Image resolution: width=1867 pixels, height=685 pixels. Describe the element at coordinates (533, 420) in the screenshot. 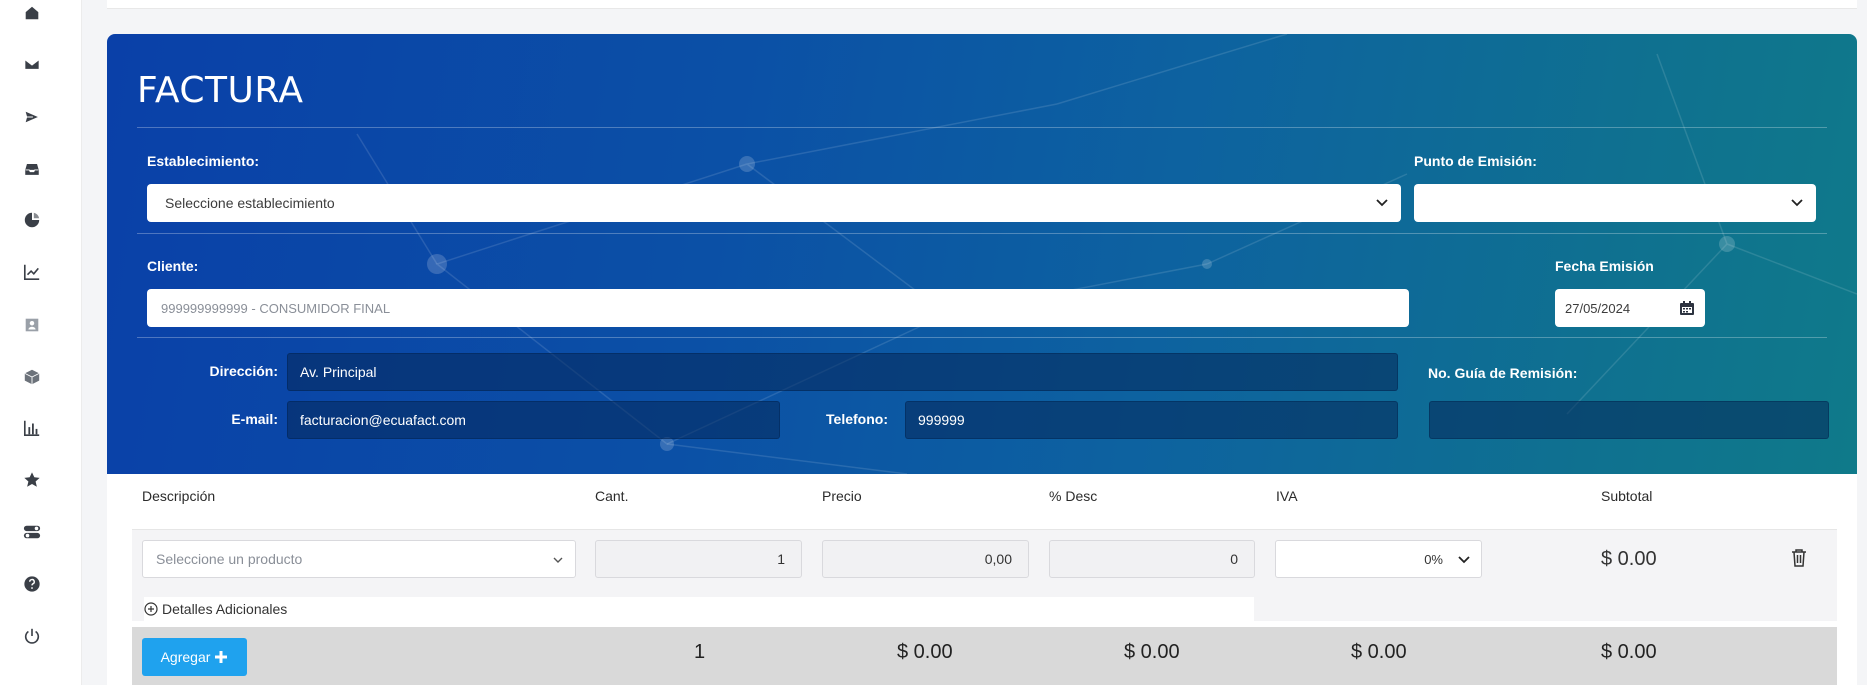

I see `email-input: facturacion@ecuafact.com` at that location.